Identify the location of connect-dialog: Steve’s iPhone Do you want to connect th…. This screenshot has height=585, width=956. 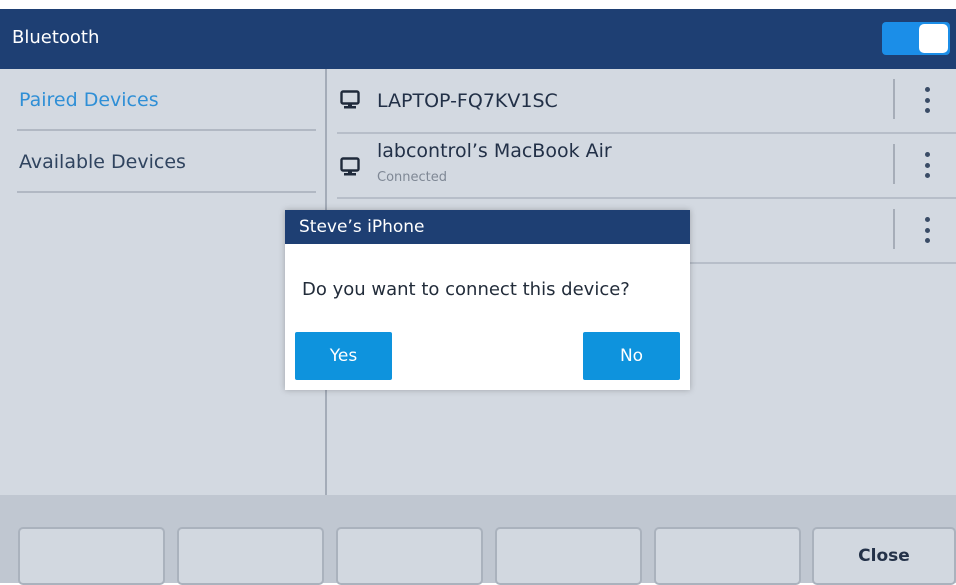
(487, 300).